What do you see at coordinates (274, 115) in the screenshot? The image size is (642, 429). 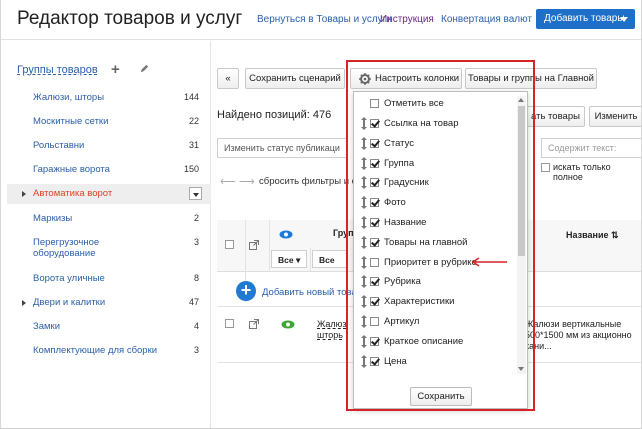 I see `found-count: Найдено позиций: 476` at bounding box center [274, 115].